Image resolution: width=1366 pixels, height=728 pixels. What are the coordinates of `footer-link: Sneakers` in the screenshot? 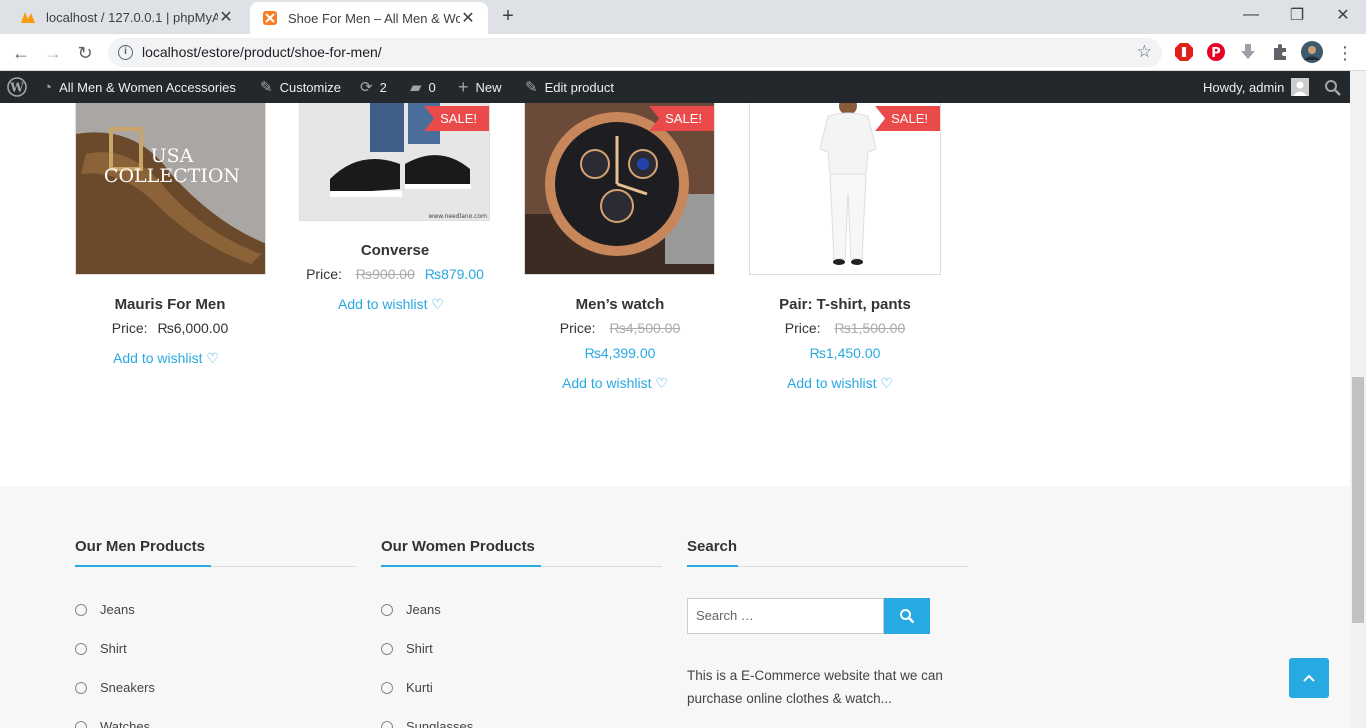 It's located at (115, 687).